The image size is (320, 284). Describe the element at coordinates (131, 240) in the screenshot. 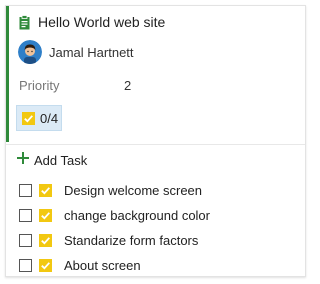

I see `task-title: Standarize form factors` at that location.